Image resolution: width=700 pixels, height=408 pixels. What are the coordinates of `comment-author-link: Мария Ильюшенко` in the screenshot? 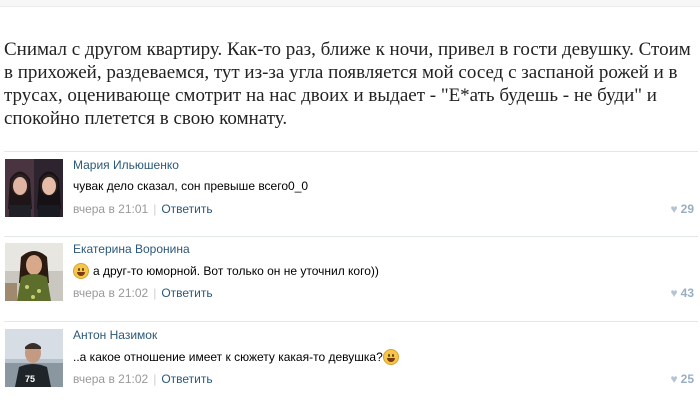 It's located at (126, 165).